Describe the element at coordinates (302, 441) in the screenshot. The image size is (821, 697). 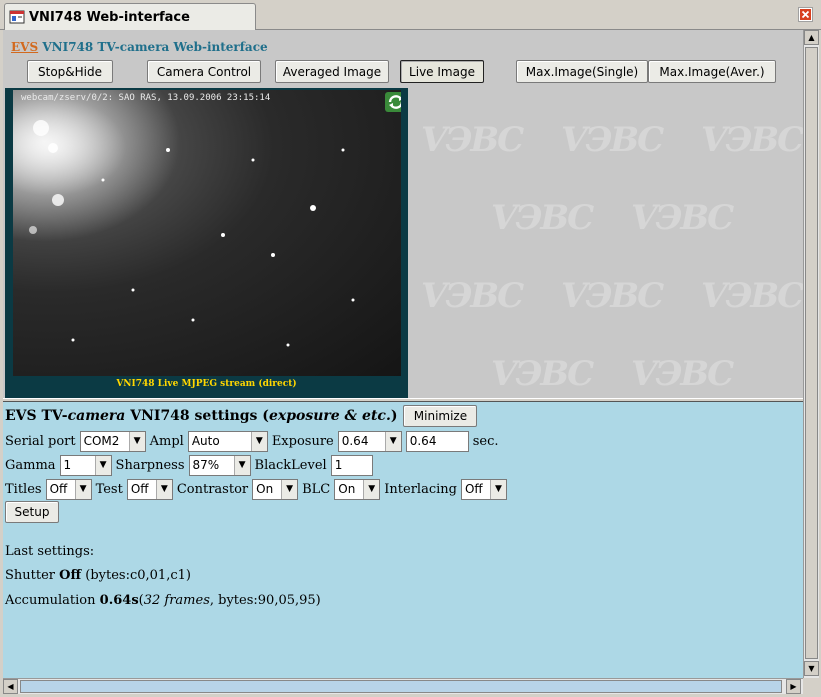
I see `exposure-label: Exposure` at that location.